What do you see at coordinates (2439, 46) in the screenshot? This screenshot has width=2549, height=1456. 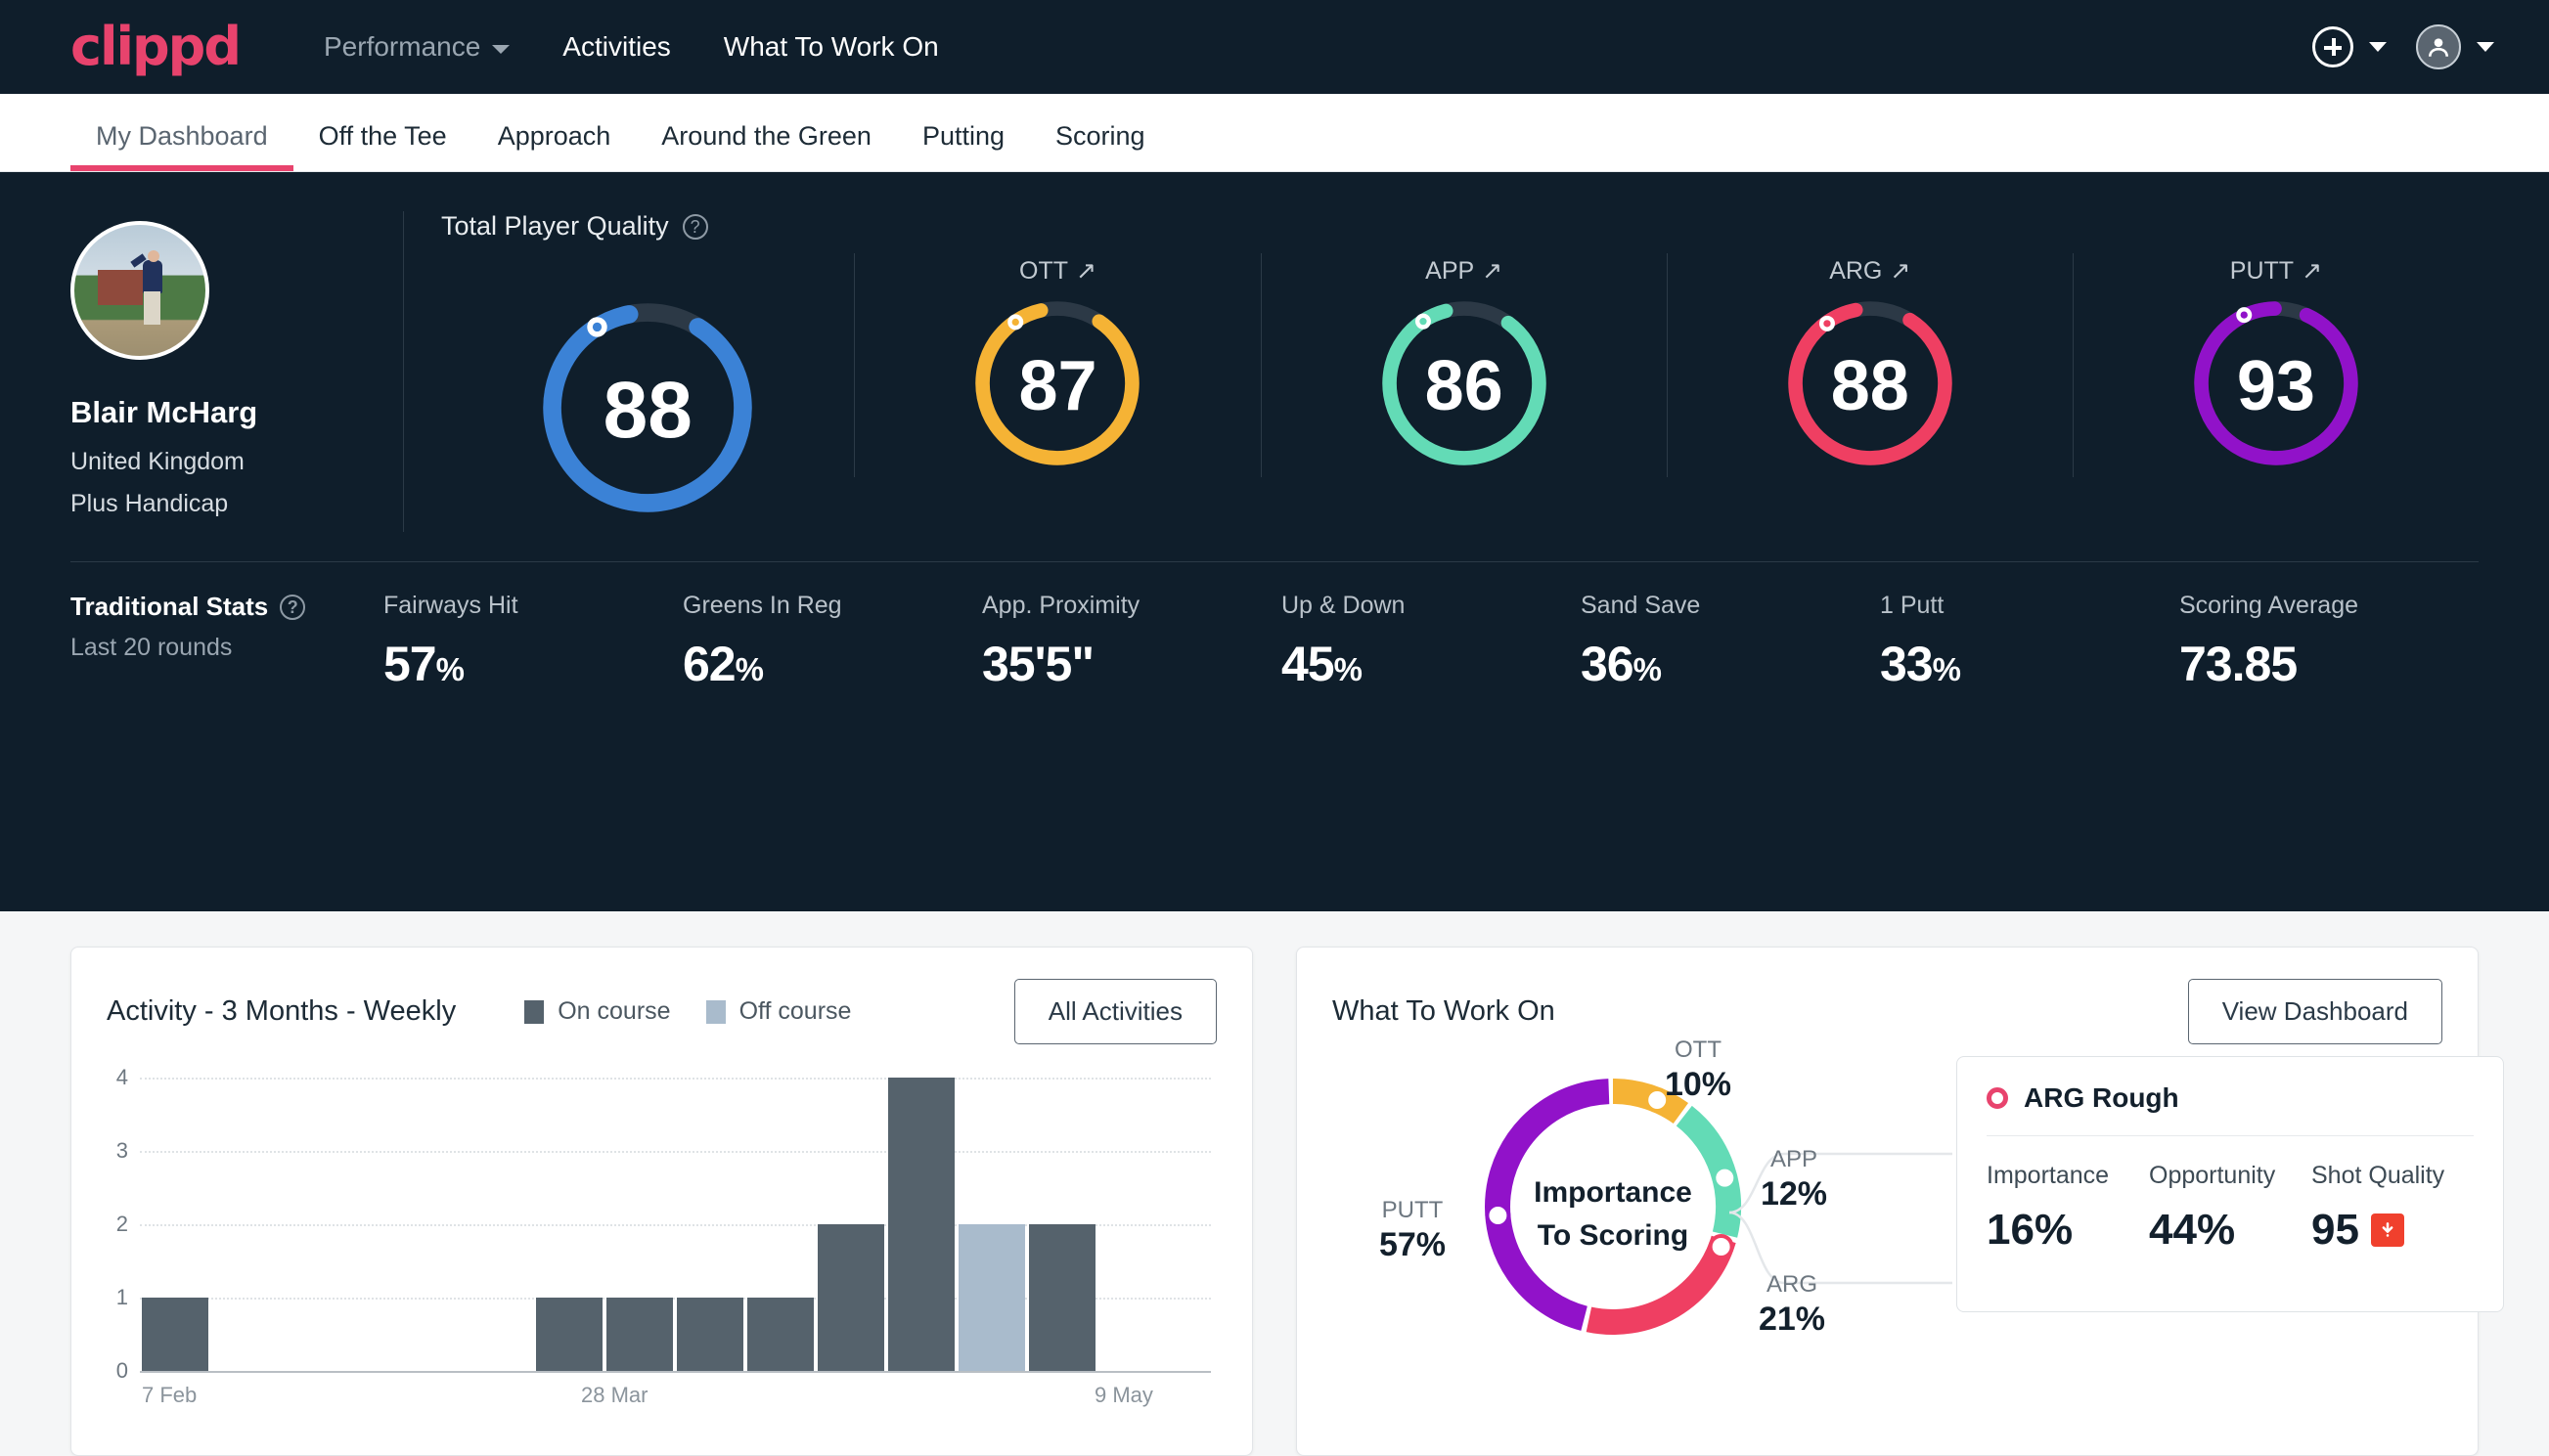 I see `user-avatar-icon` at bounding box center [2439, 46].